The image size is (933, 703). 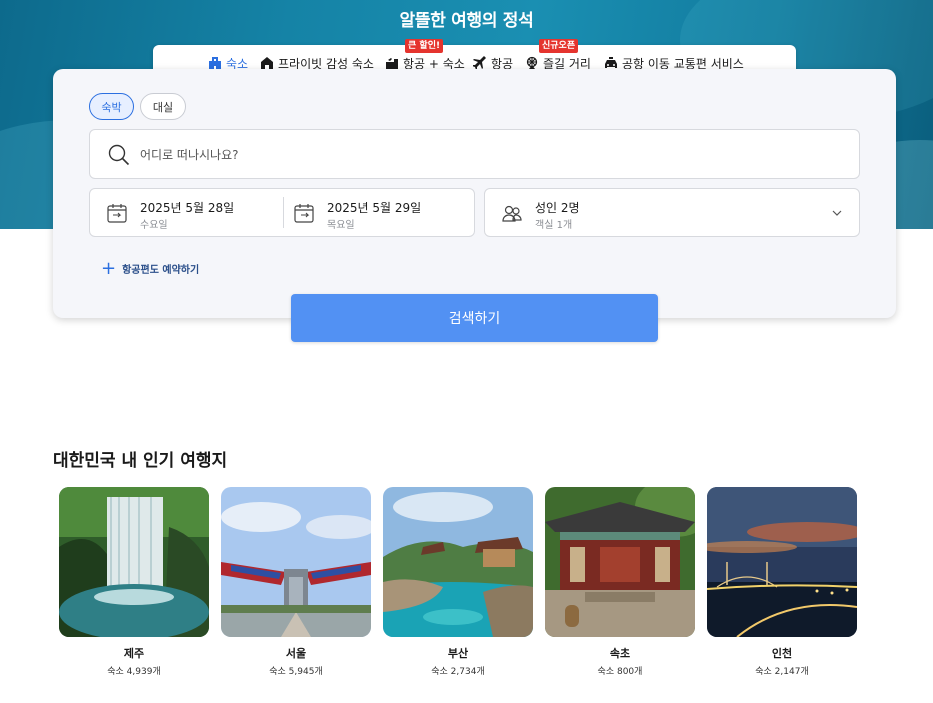 What do you see at coordinates (424, 46) in the screenshot?
I see `sale-badge: 큰 할인!` at bounding box center [424, 46].